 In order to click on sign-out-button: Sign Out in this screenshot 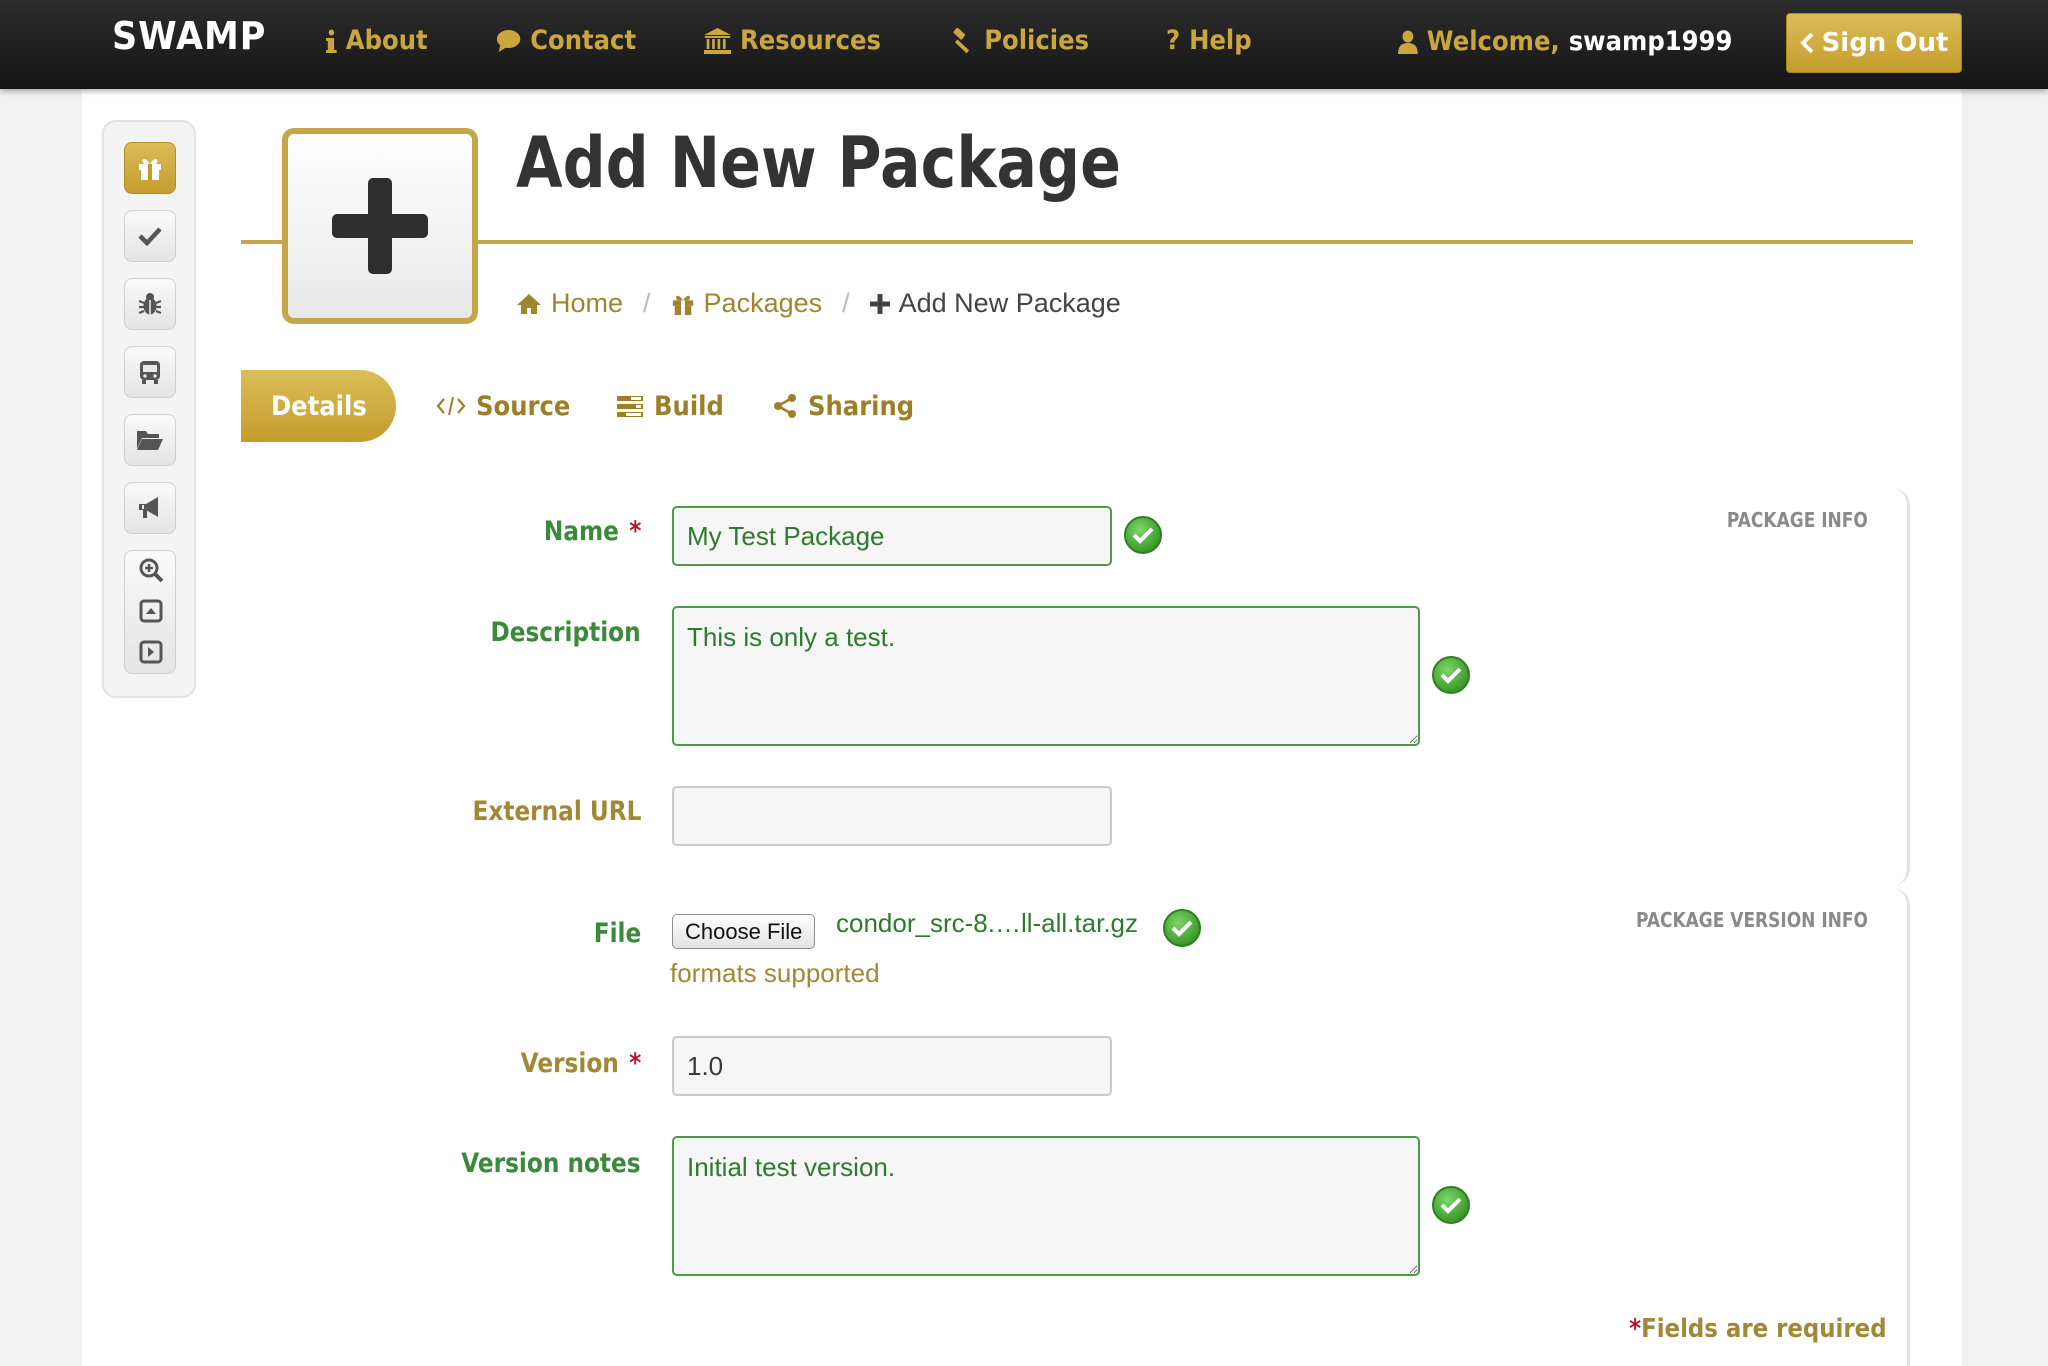, I will do `click(1874, 43)`.